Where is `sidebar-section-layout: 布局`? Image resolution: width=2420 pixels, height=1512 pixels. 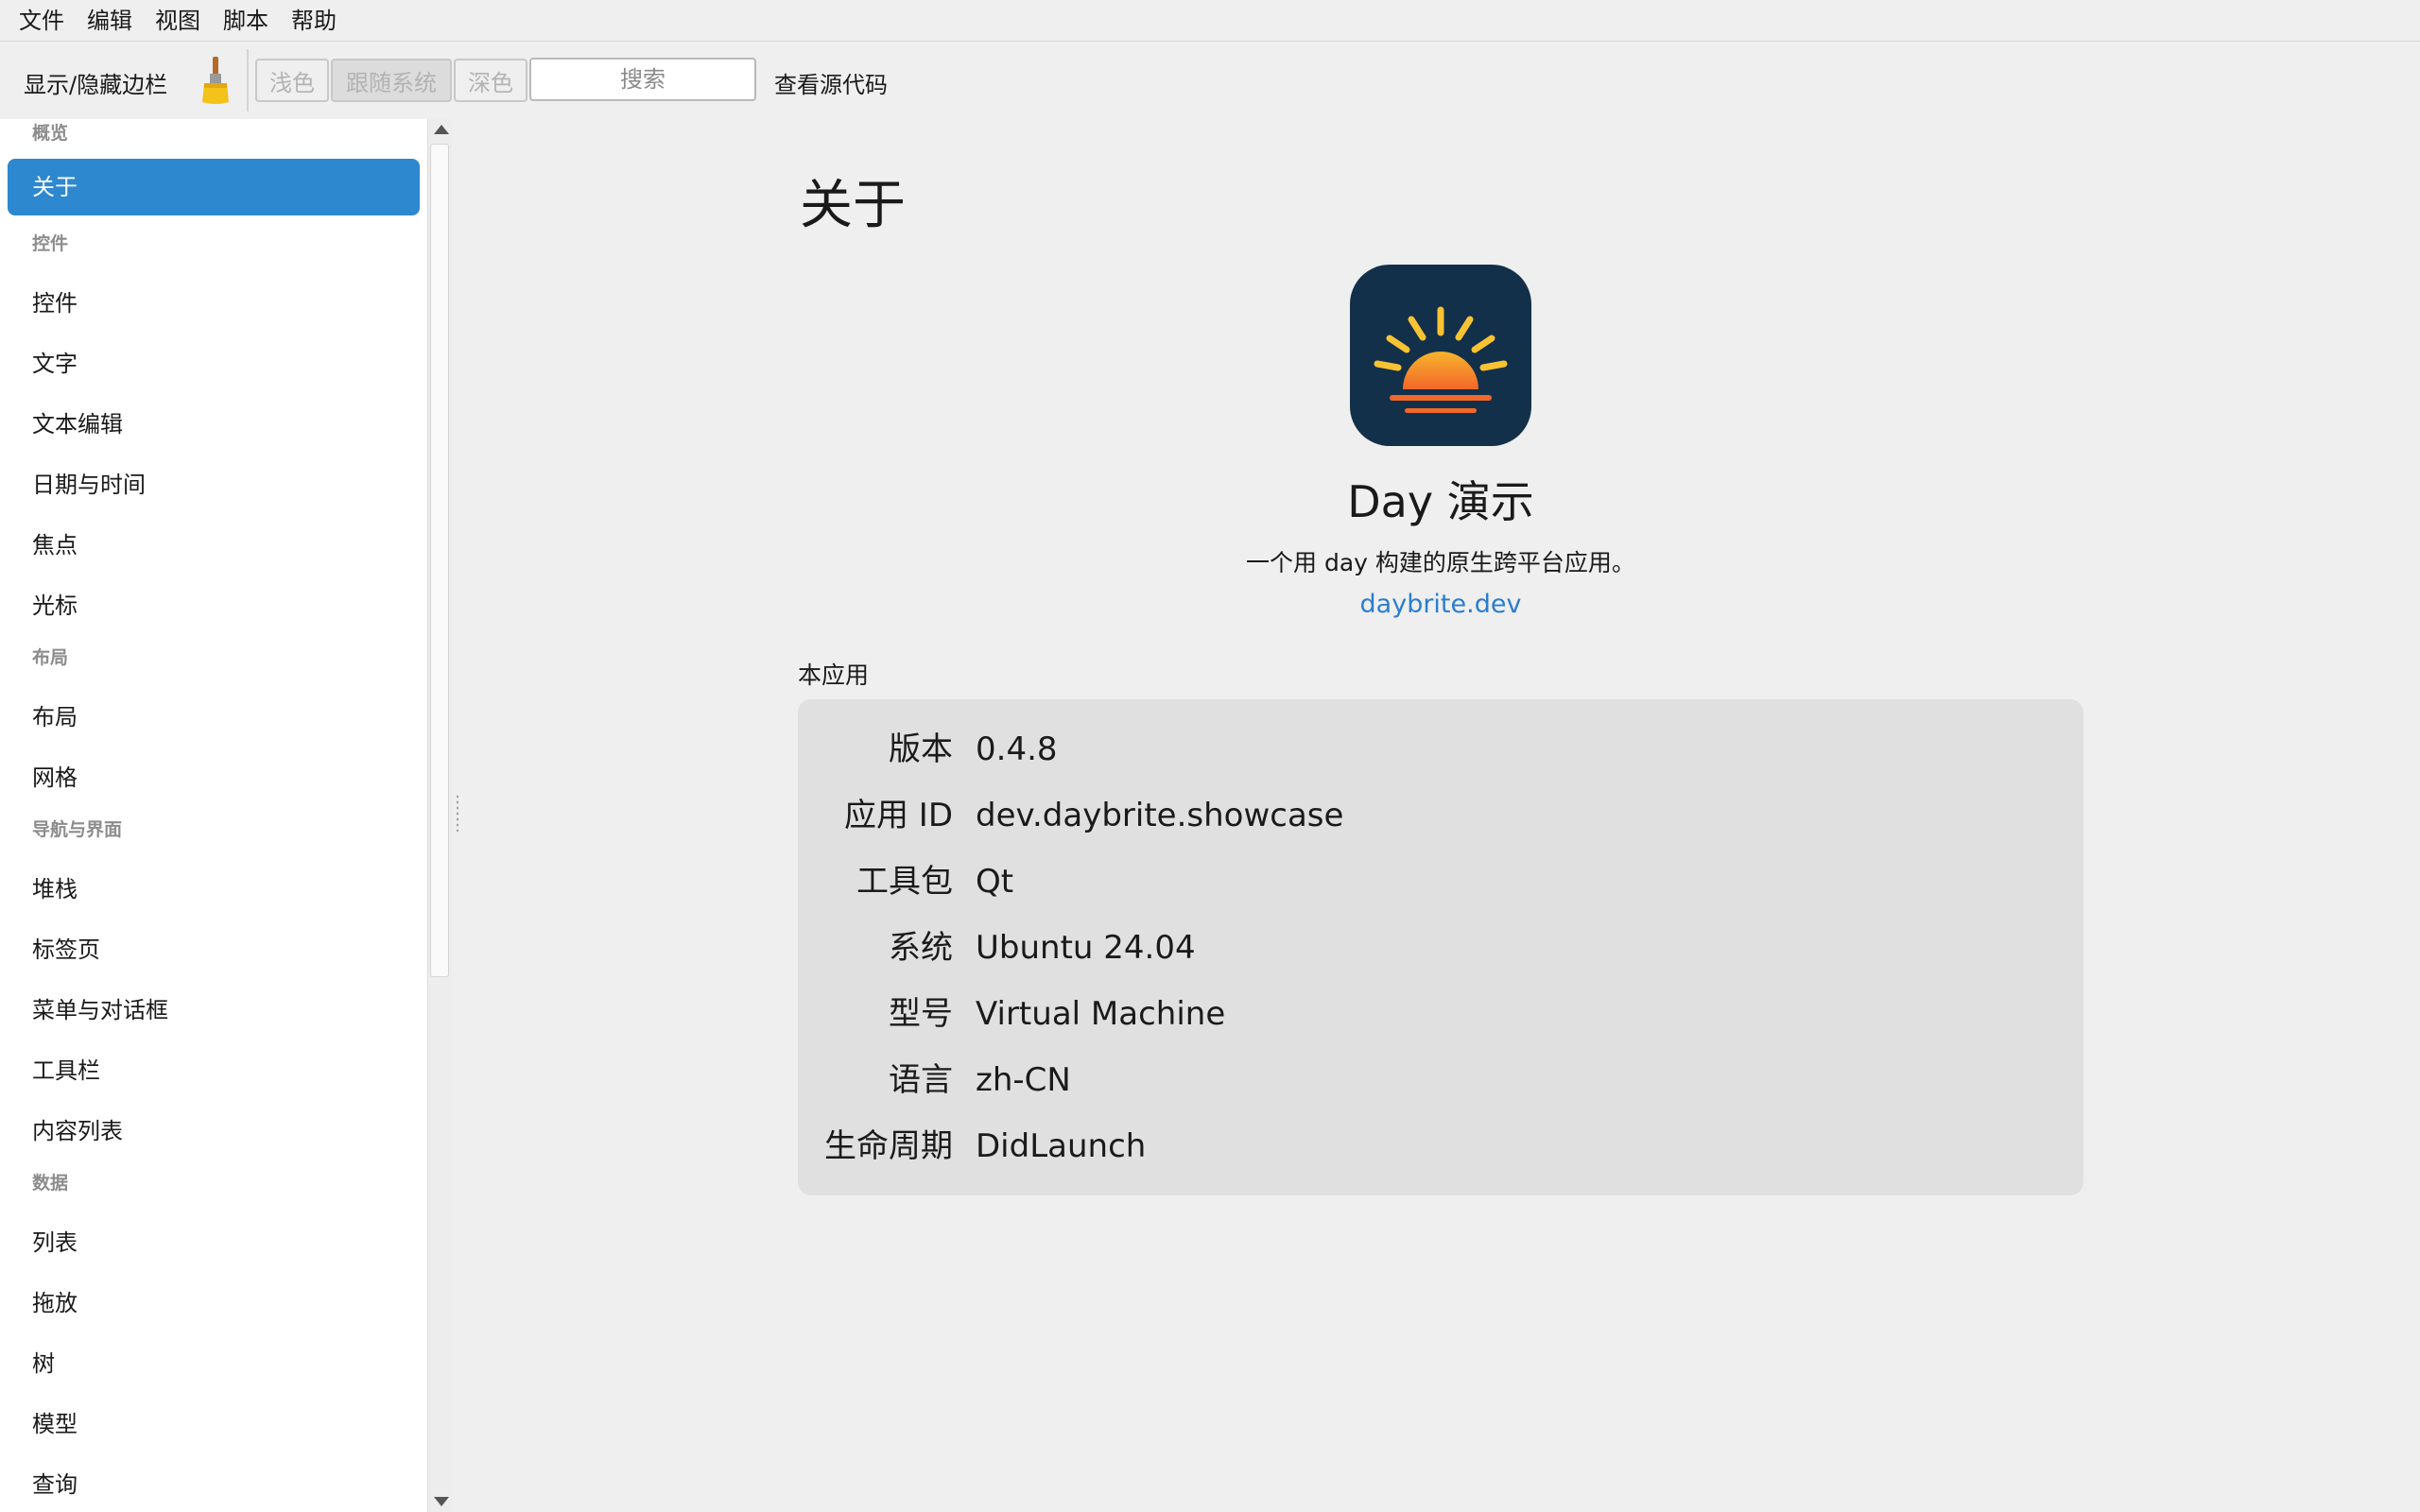
sidebar-section-layout: 布局 is located at coordinates (50, 657).